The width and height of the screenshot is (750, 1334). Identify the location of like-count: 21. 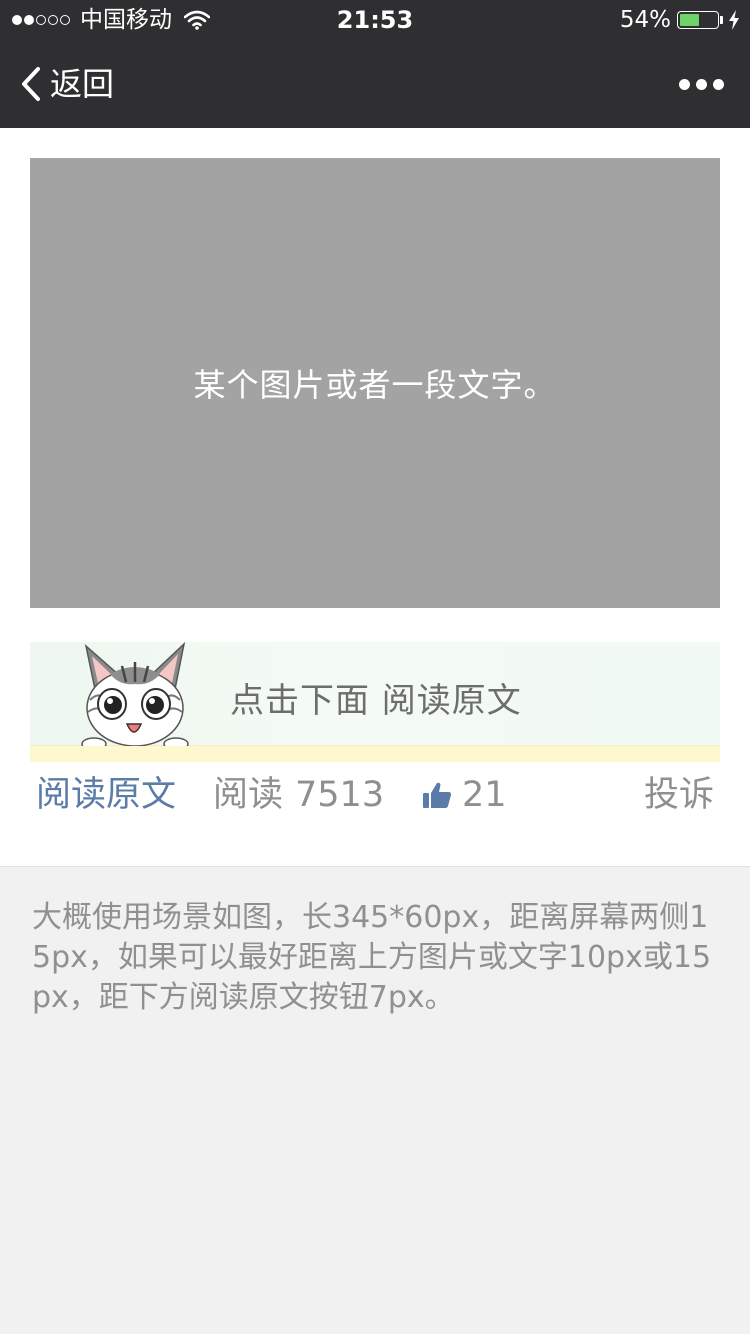
(484, 795).